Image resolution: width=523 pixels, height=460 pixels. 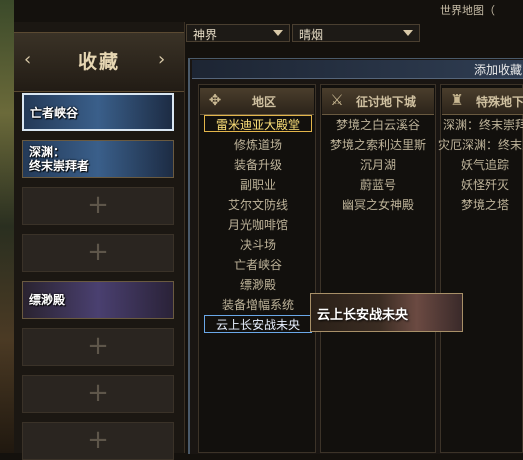 I want to click on dungeon-item: 沉月湖, so click(x=378, y=164).